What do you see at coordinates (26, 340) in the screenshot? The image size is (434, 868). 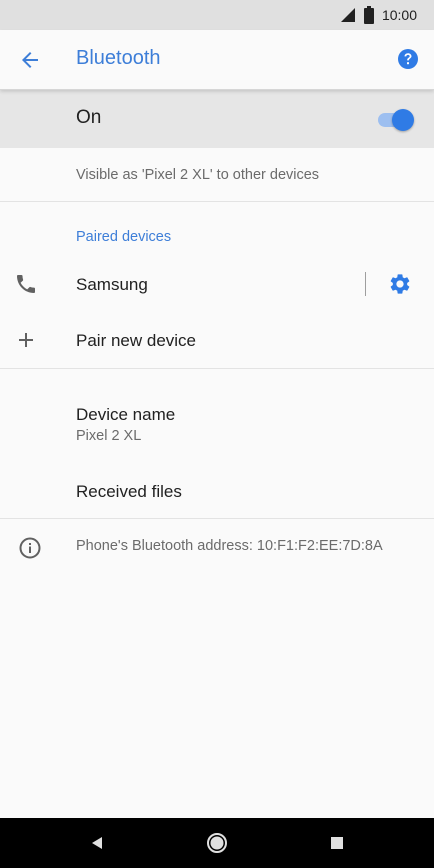 I see `plus-icon` at bounding box center [26, 340].